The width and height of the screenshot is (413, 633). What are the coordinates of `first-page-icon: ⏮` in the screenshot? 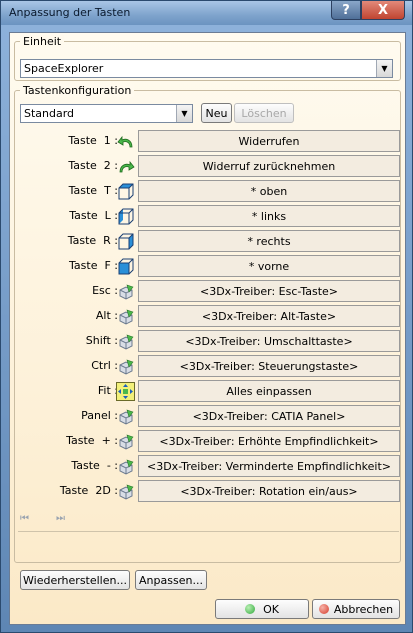 It's located at (24, 518).